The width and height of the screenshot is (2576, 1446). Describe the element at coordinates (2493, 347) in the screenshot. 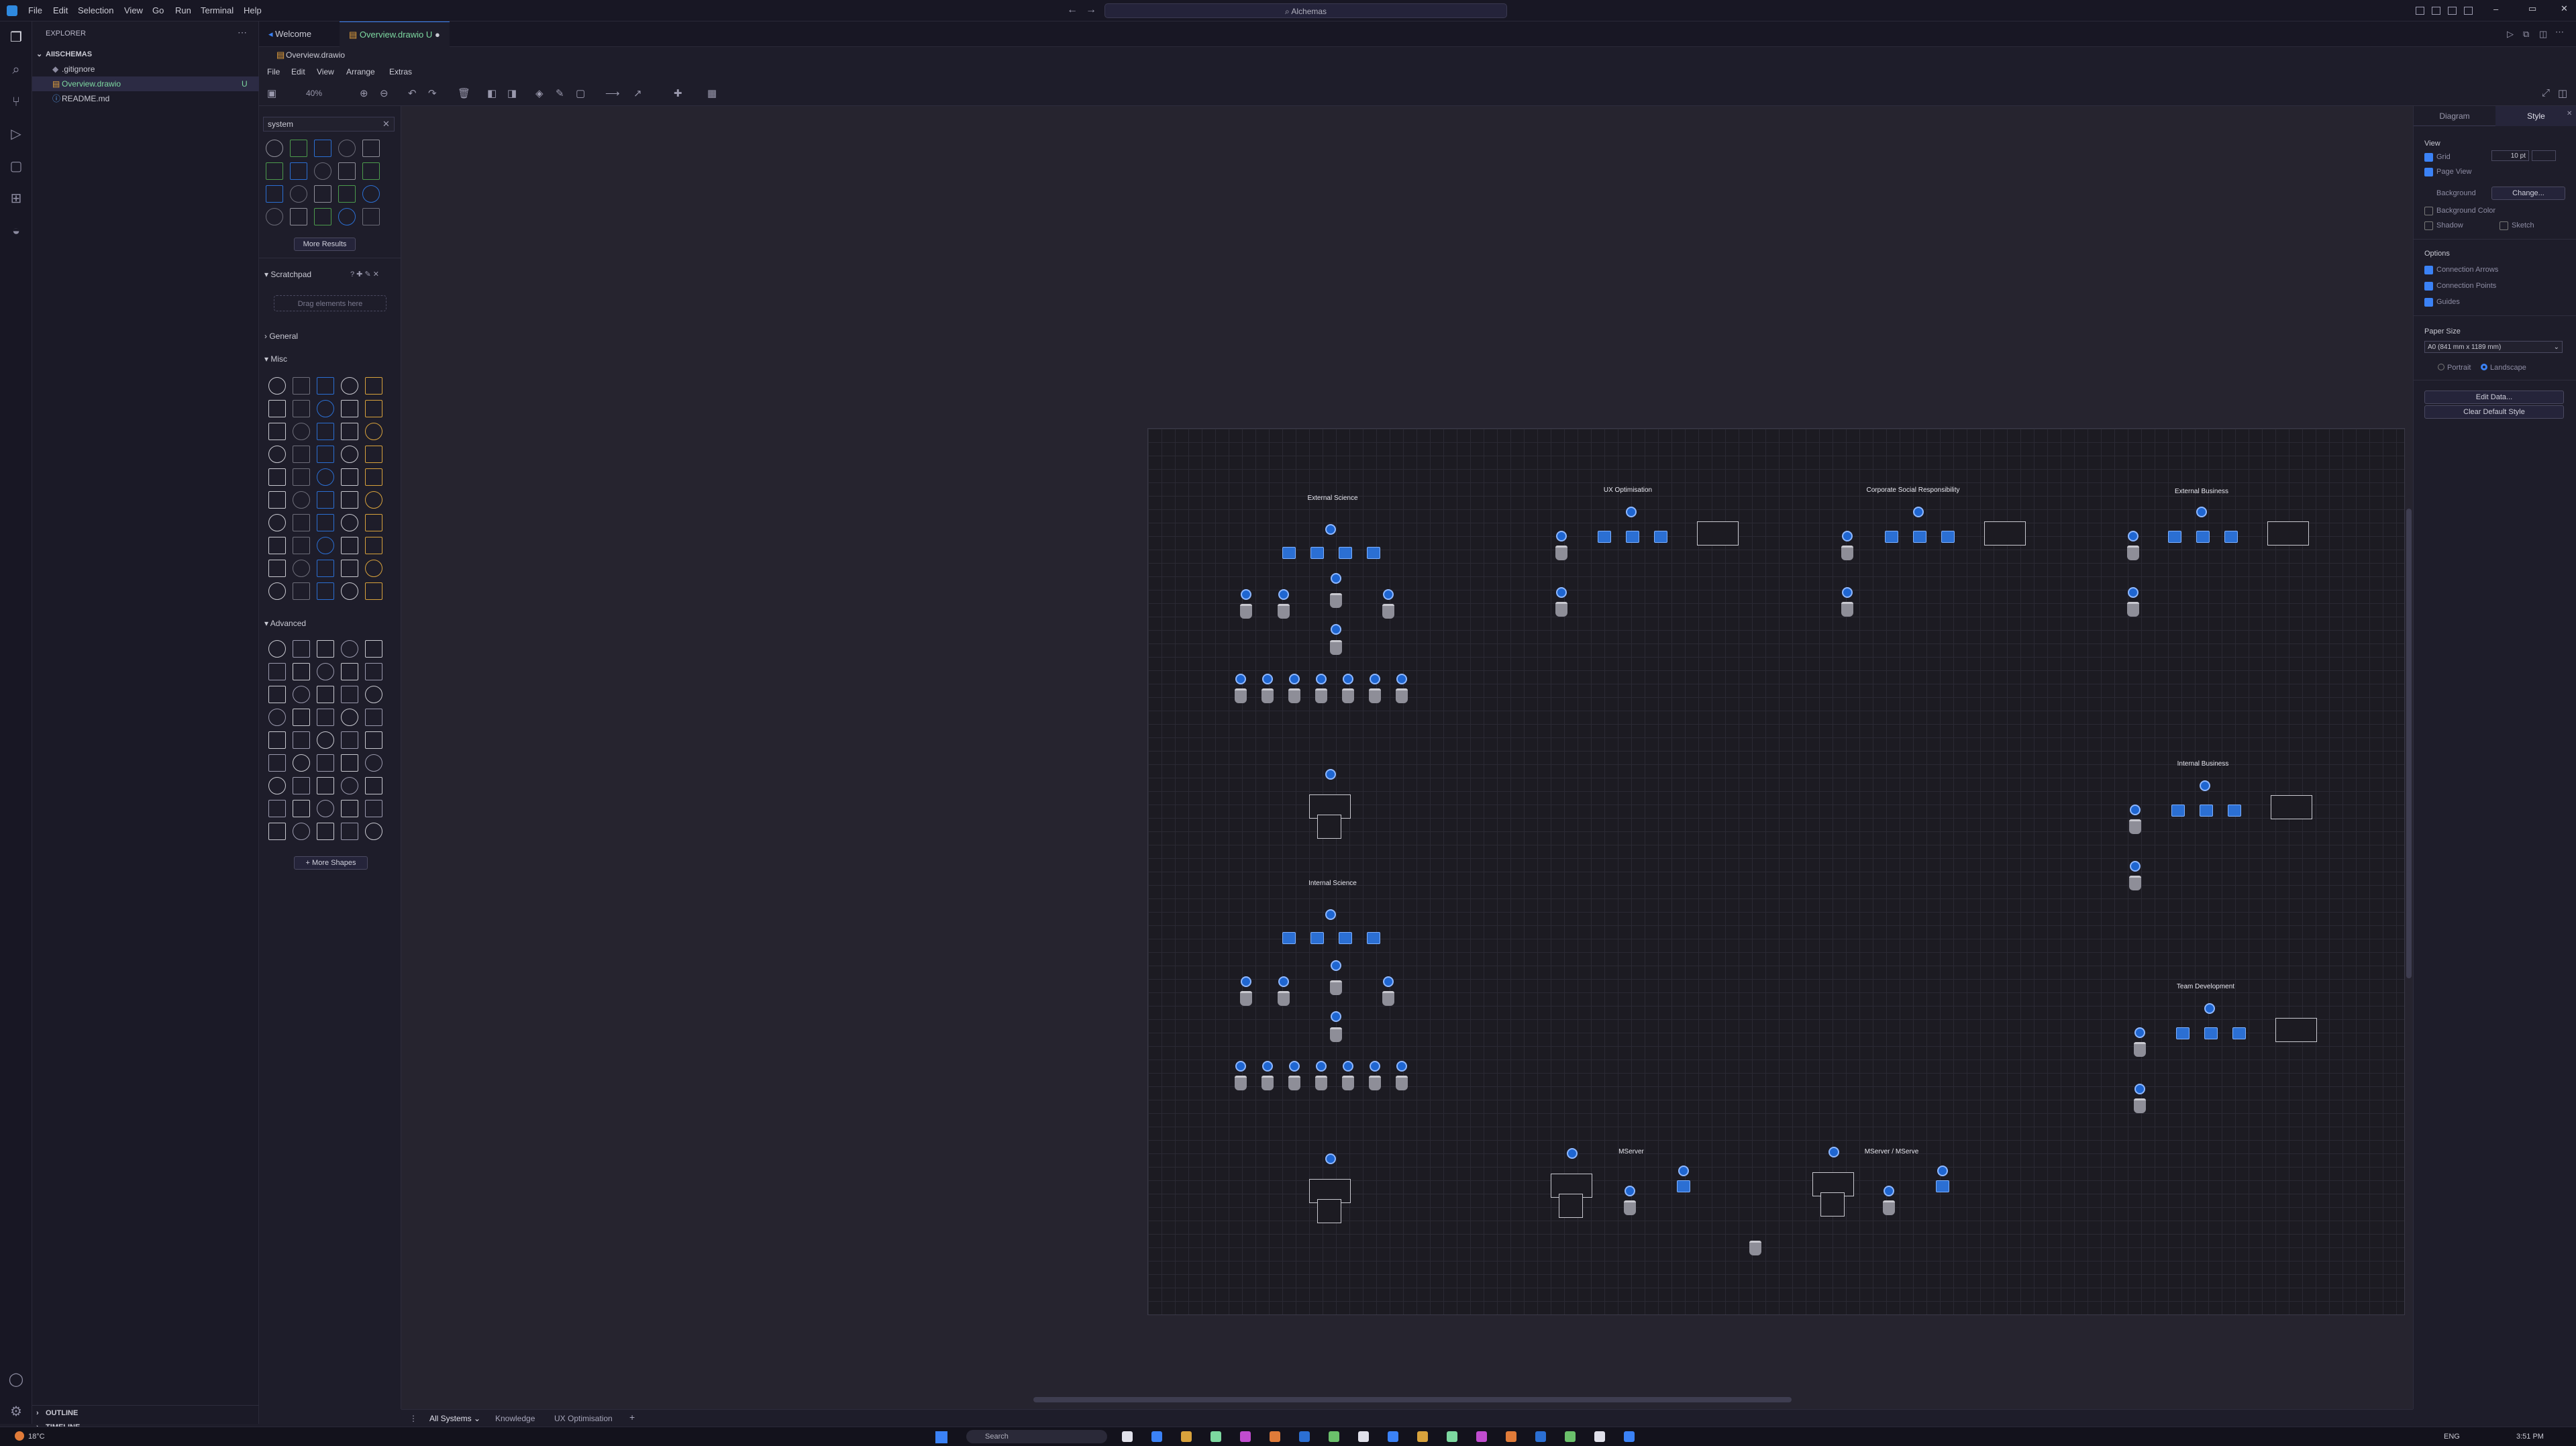

I see `paper-size-select: A0 (841 mm x 1189 mm) ⌄` at that location.